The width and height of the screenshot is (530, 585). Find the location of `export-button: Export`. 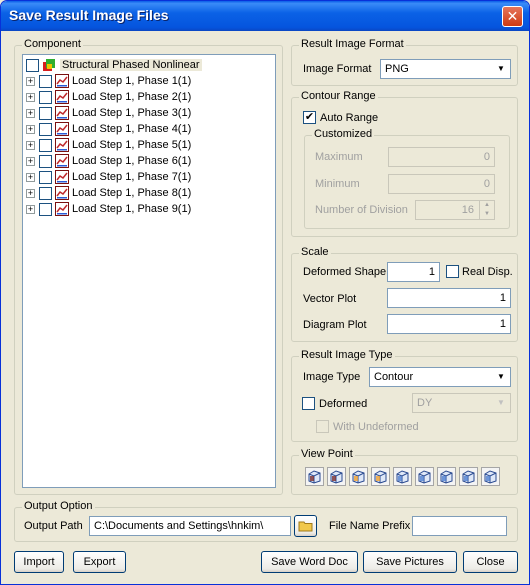

export-button: Export is located at coordinates (99, 562).